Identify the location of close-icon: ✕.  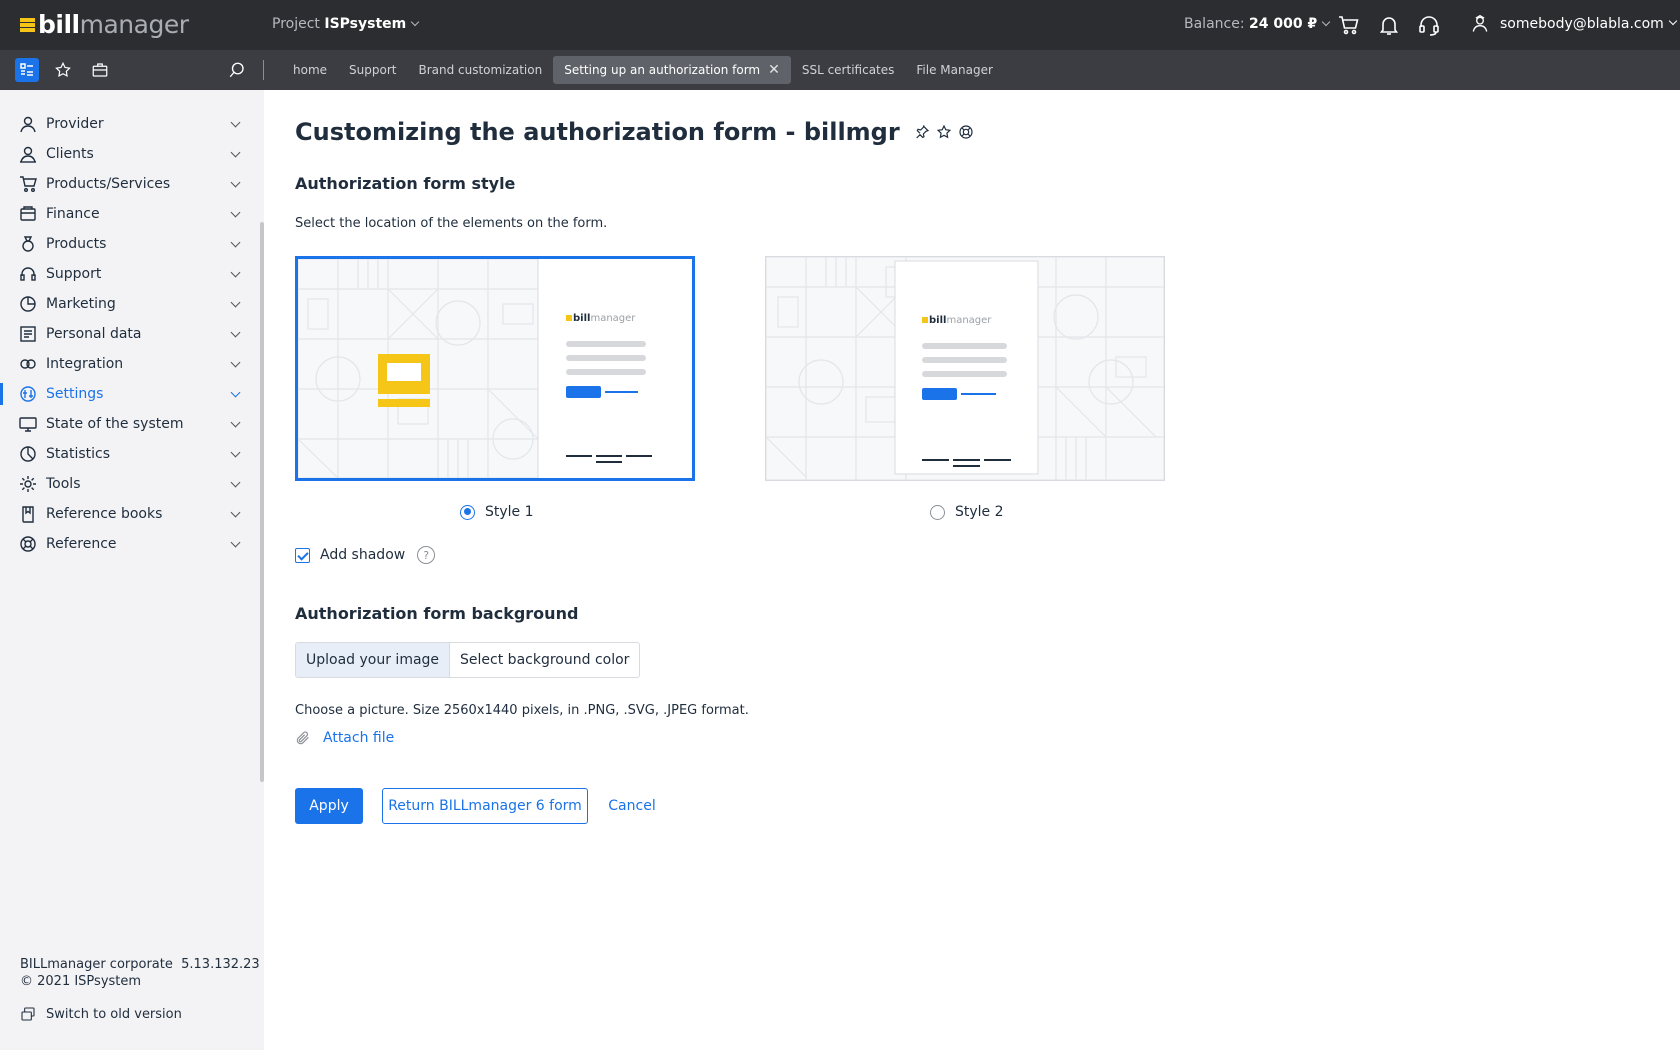
(774, 70).